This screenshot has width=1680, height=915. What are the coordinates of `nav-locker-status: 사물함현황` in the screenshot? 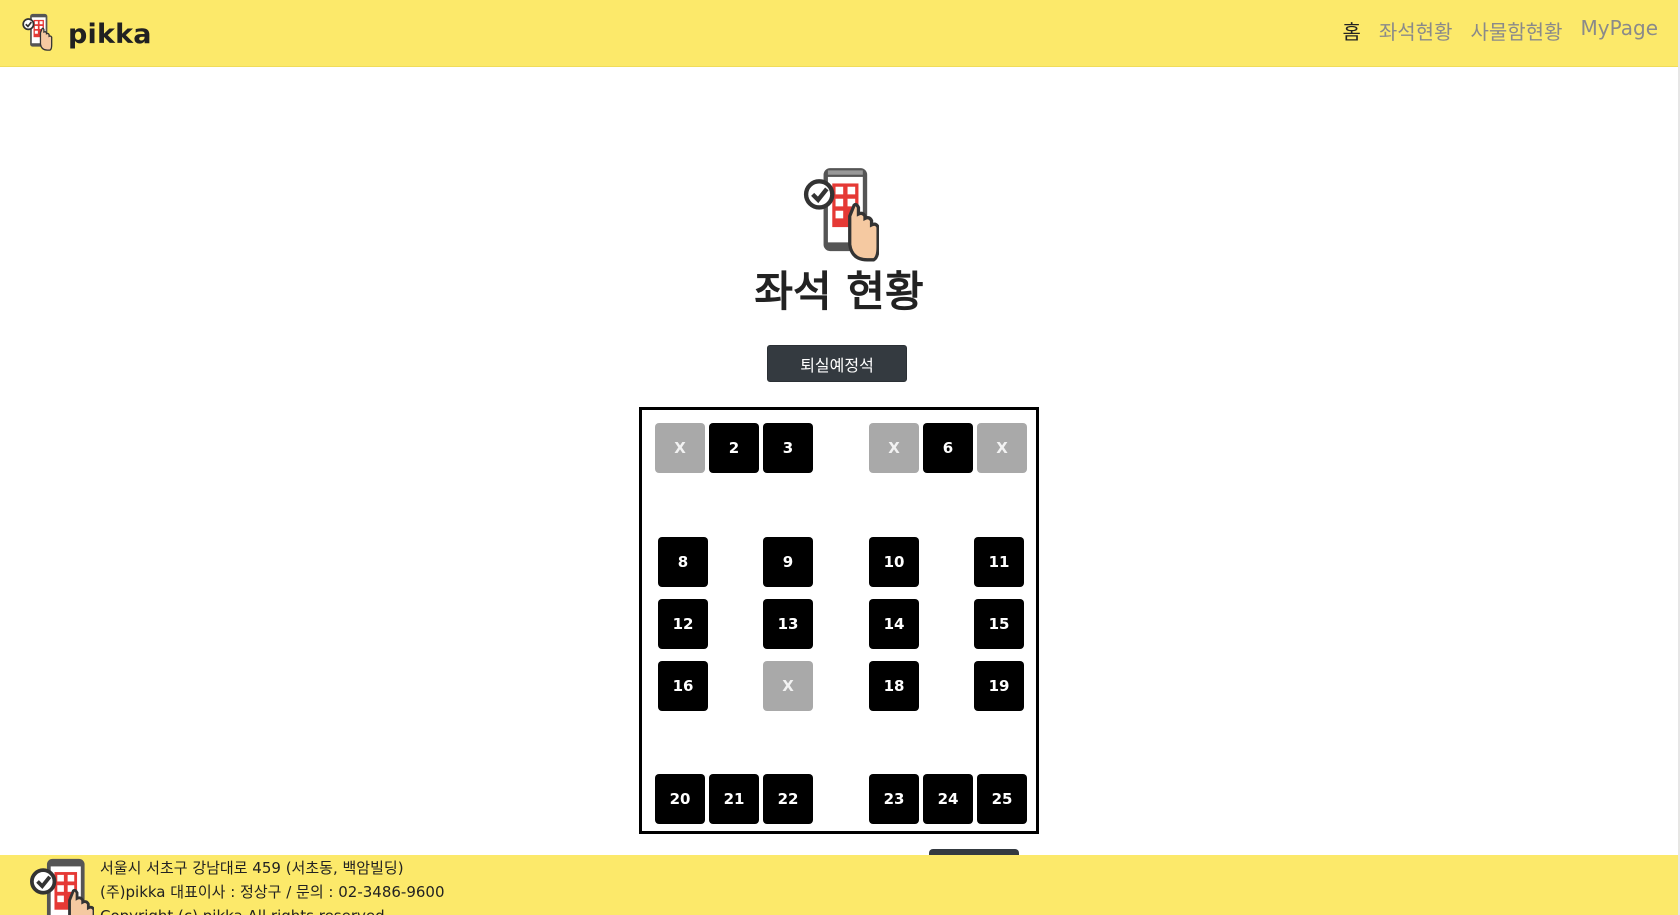 It's located at (1516, 30).